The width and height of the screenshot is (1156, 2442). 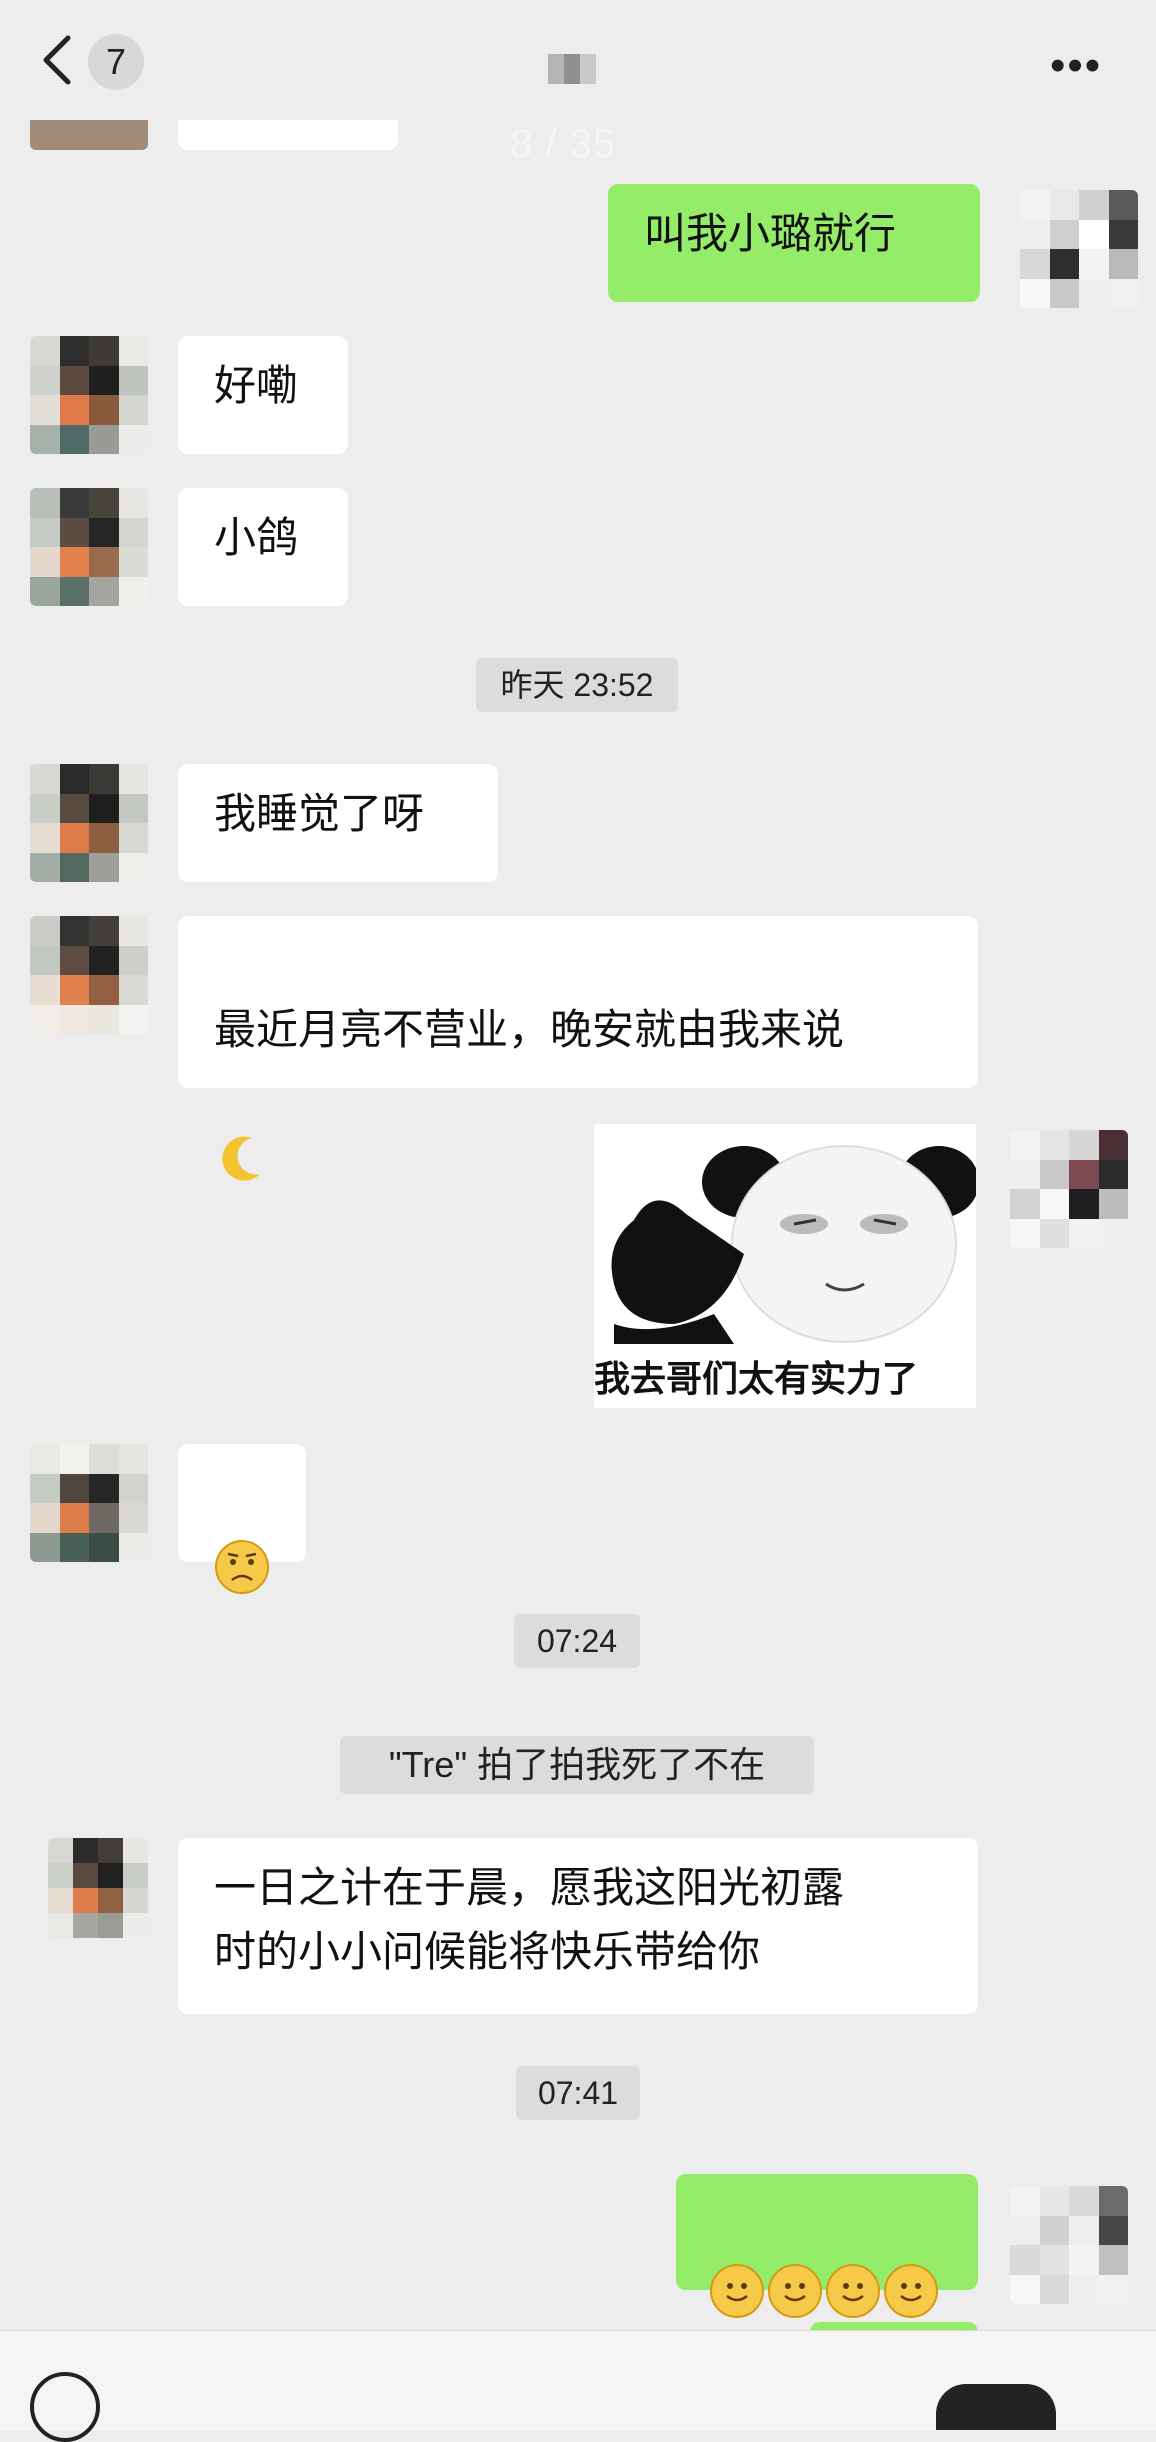 I want to click on message-bubble, so click(x=288, y=135).